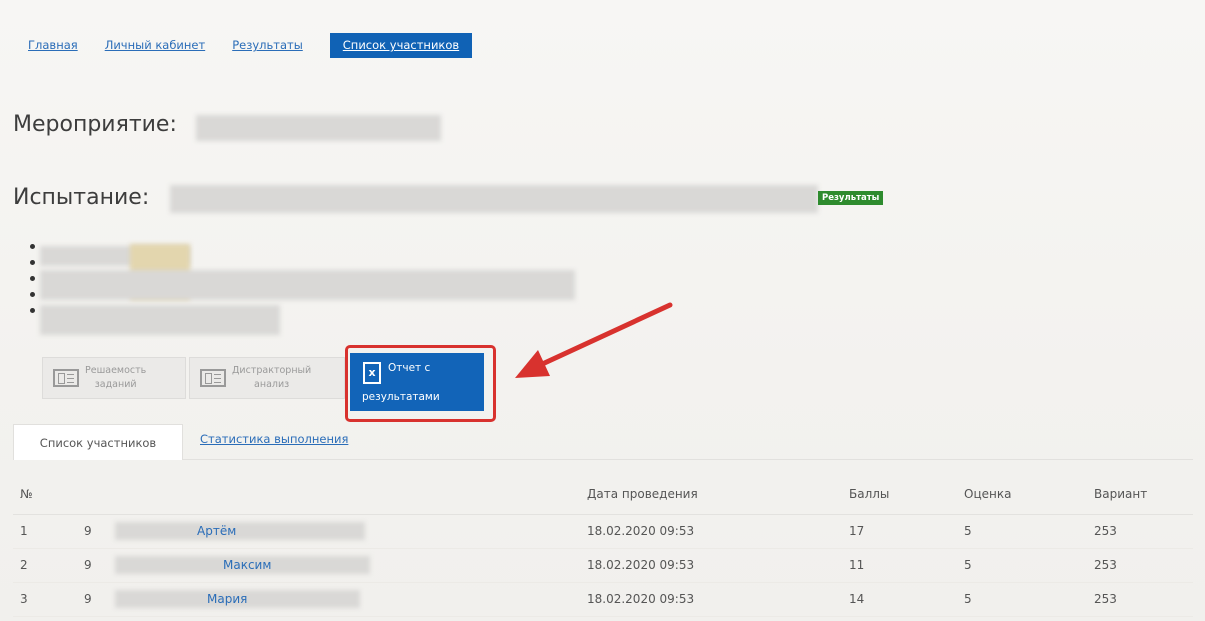 Image resolution: width=1205 pixels, height=621 pixels. I want to click on button-label: анализ, so click(272, 384).